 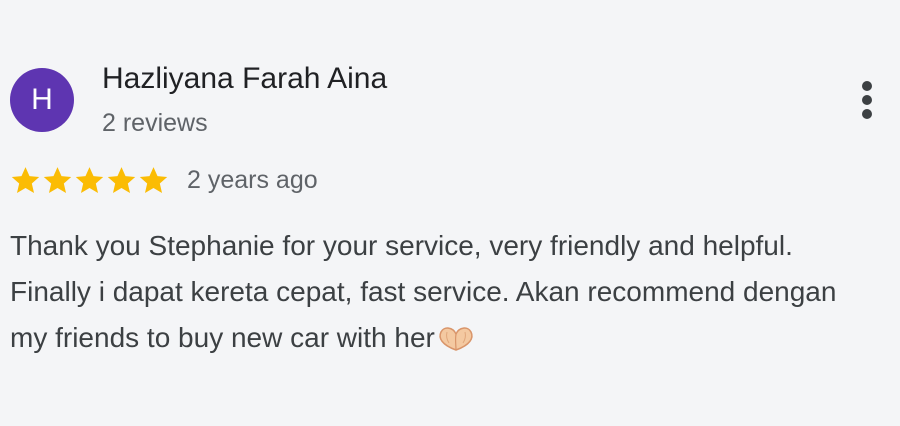 I want to click on avatar: H, so click(x=42, y=100).